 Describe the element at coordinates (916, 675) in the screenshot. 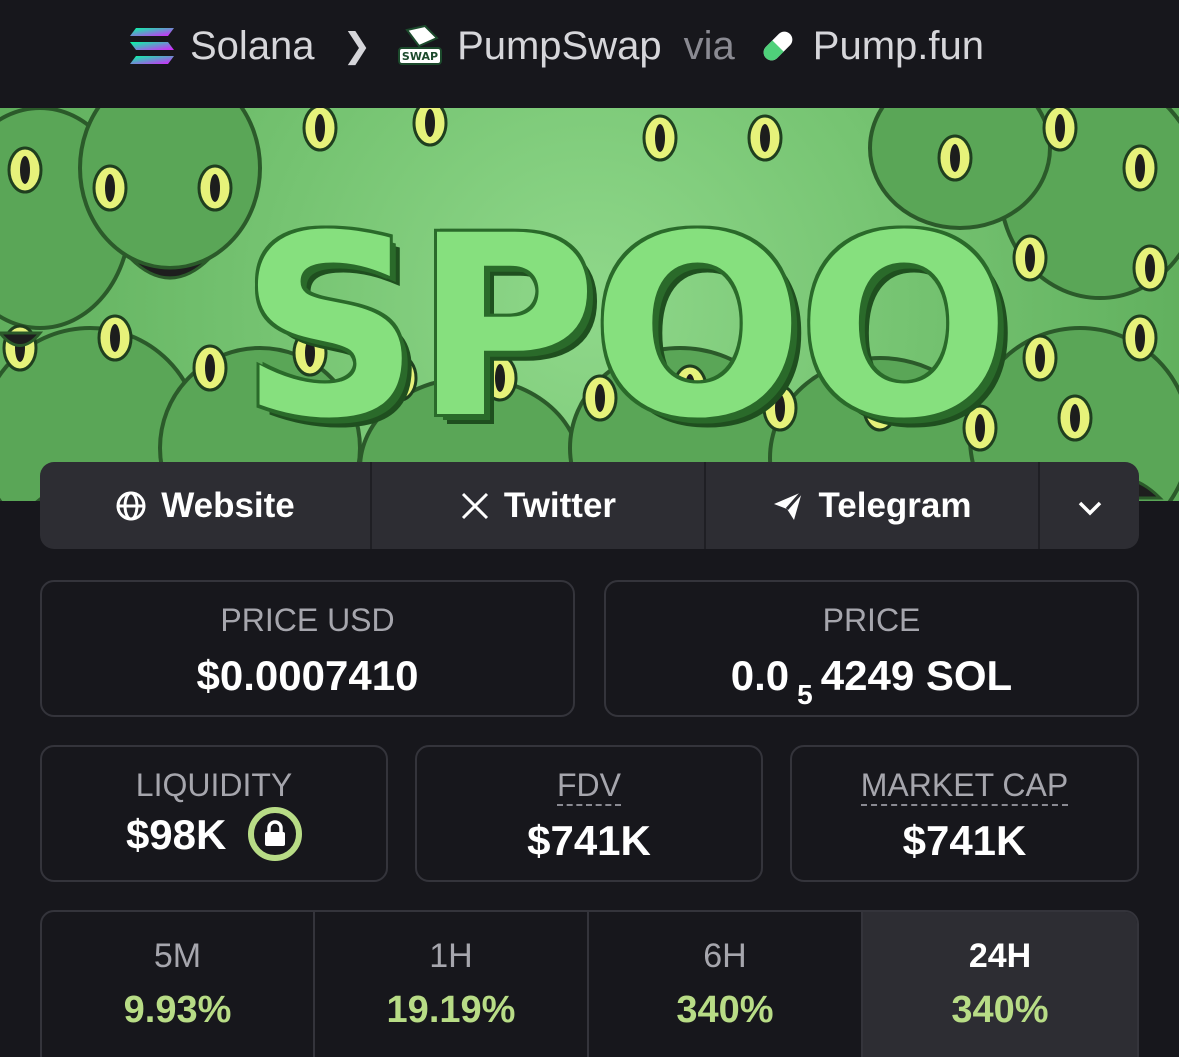

I see `price-sol-suffix: 4249 SOL` at that location.